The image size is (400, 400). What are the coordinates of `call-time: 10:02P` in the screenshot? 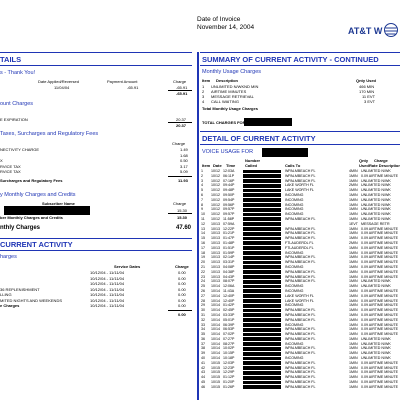 It's located at (229, 348).